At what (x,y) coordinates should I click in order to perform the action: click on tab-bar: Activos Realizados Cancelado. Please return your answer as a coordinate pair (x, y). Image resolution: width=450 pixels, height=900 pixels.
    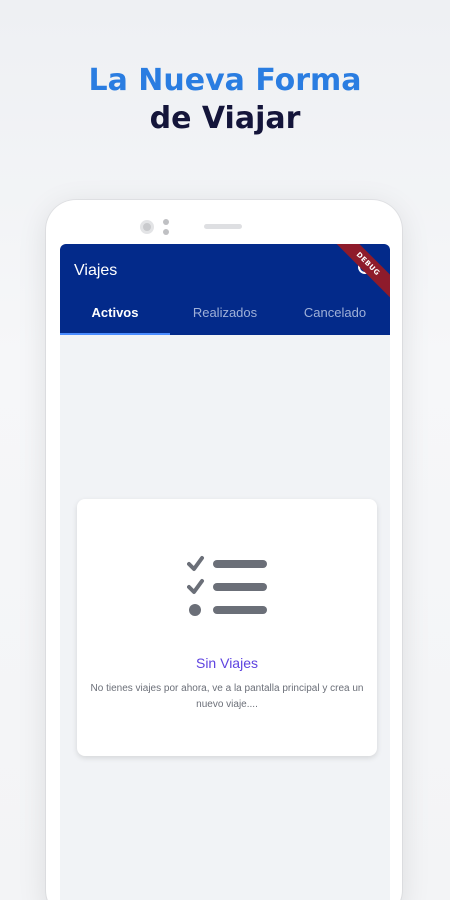
    Looking at the image, I should click on (225, 314).